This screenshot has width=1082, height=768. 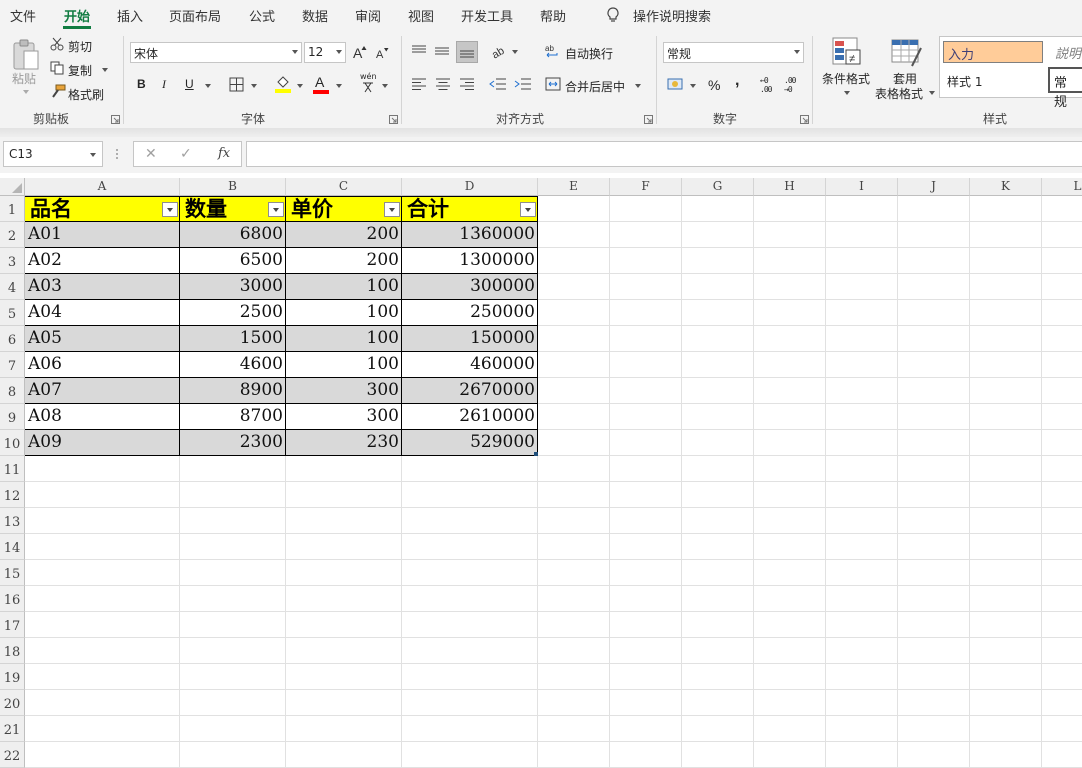 What do you see at coordinates (77, 15) in the screenshot?
I see `tab-home: 开始` at bounding box center [77, 15].